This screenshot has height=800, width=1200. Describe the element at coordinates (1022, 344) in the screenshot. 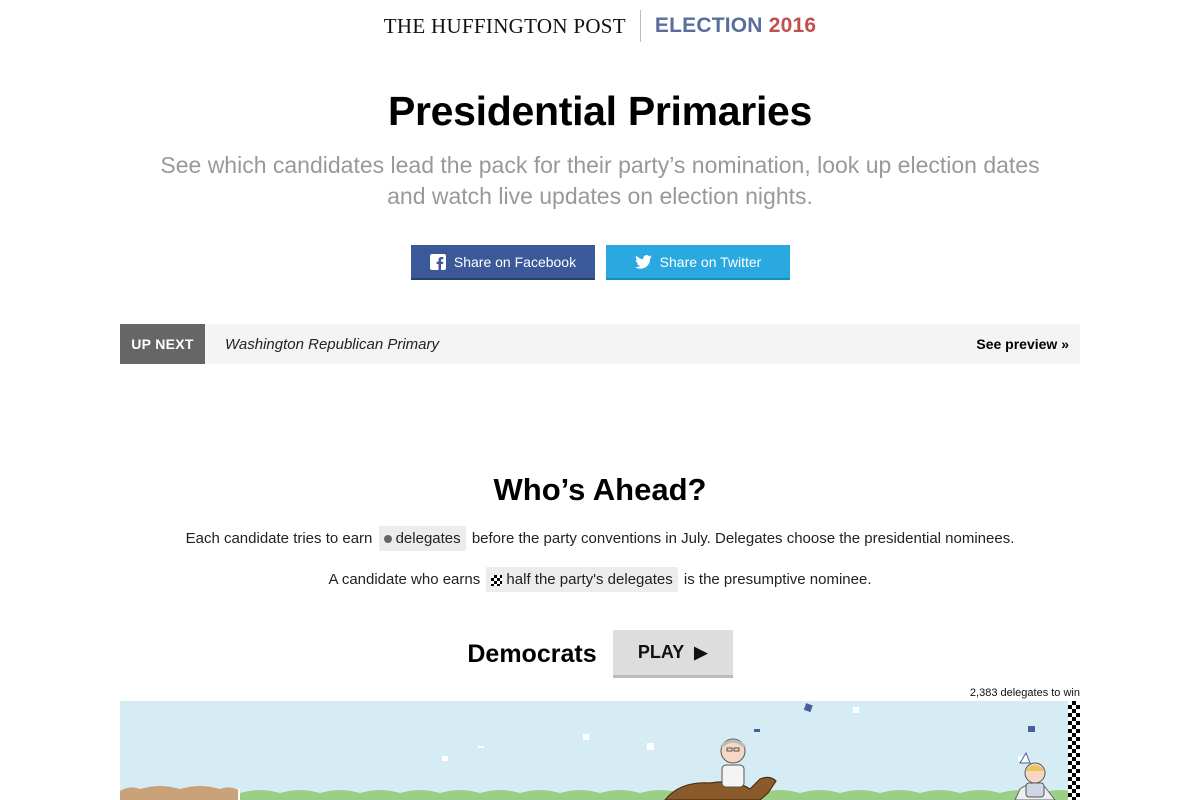

I see `see-preview-link: See preview »` at that location.